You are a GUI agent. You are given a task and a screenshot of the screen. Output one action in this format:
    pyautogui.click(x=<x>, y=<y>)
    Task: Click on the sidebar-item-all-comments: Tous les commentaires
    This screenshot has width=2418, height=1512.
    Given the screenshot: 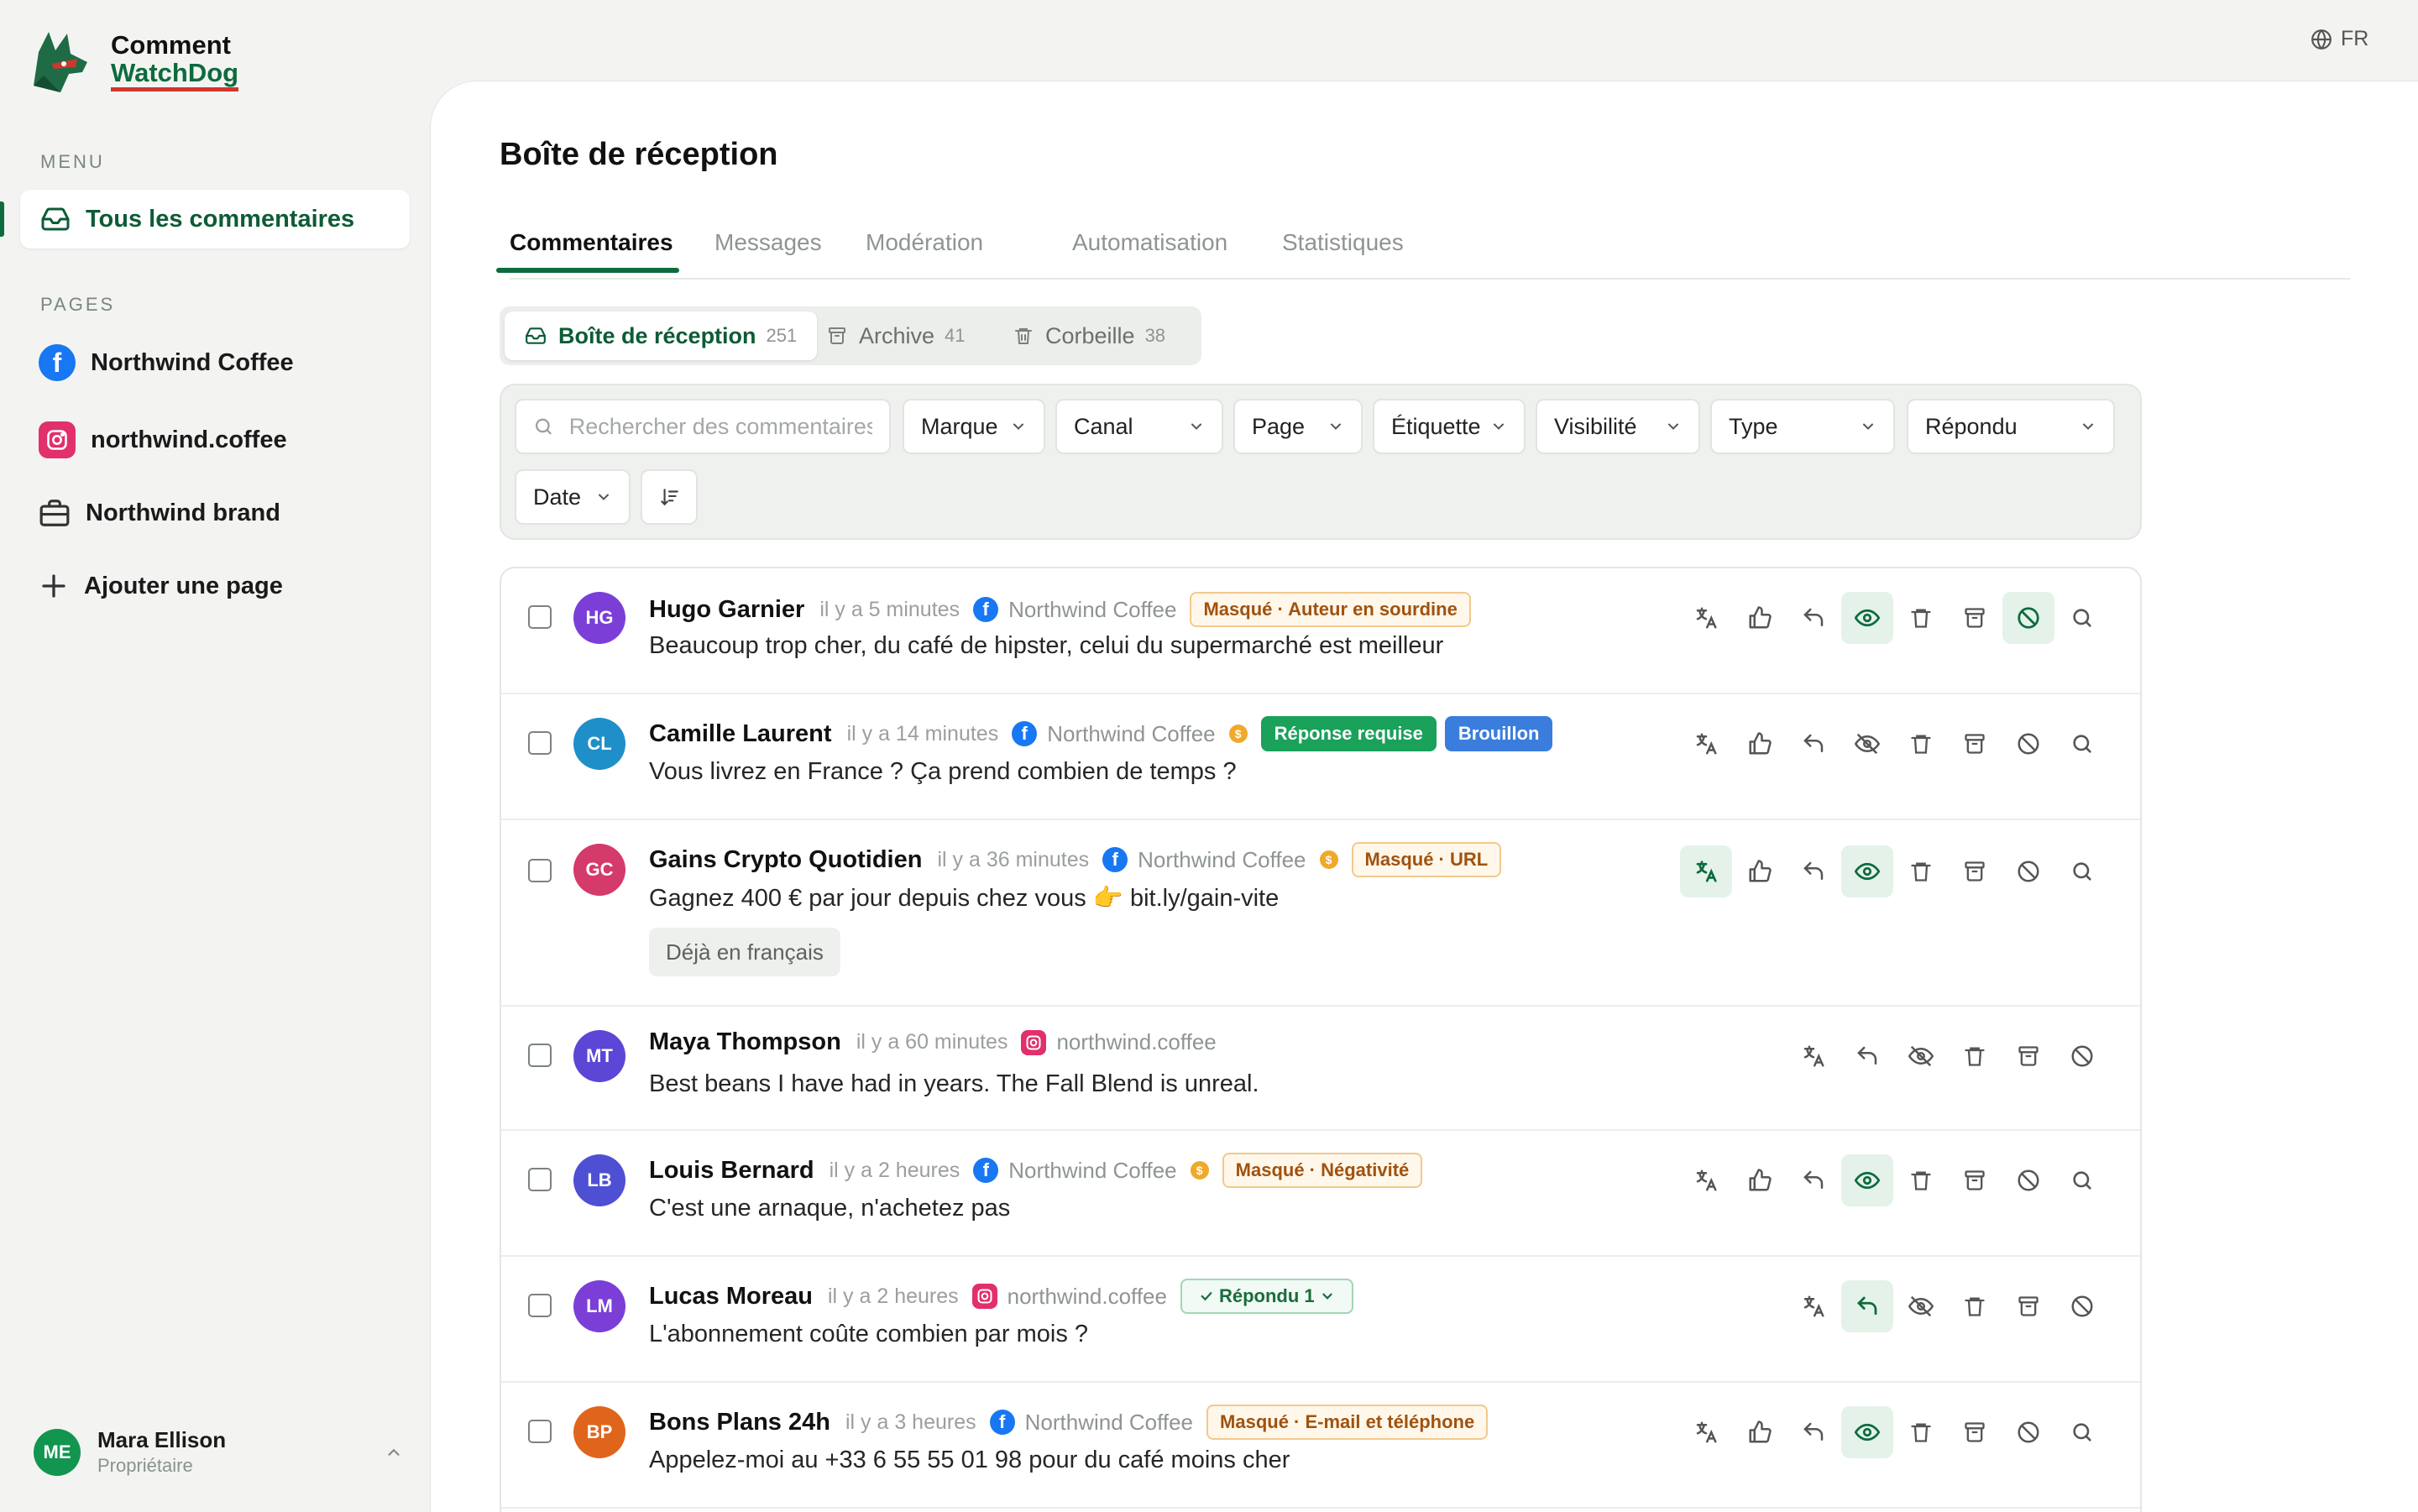 What is the action you would take?
    pyautogui.click(x=205, y=219)
    